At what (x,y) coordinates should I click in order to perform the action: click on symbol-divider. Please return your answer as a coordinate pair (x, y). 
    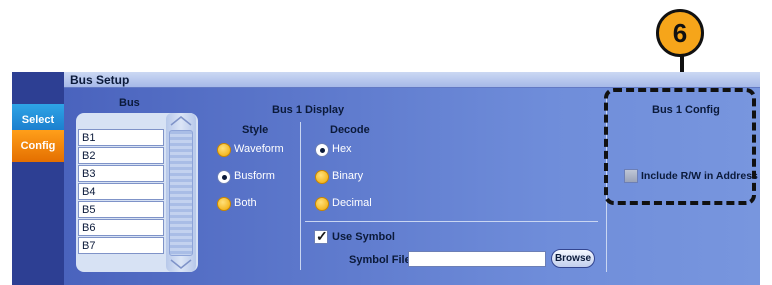
    Looking at the image, I should click on (451, 221).